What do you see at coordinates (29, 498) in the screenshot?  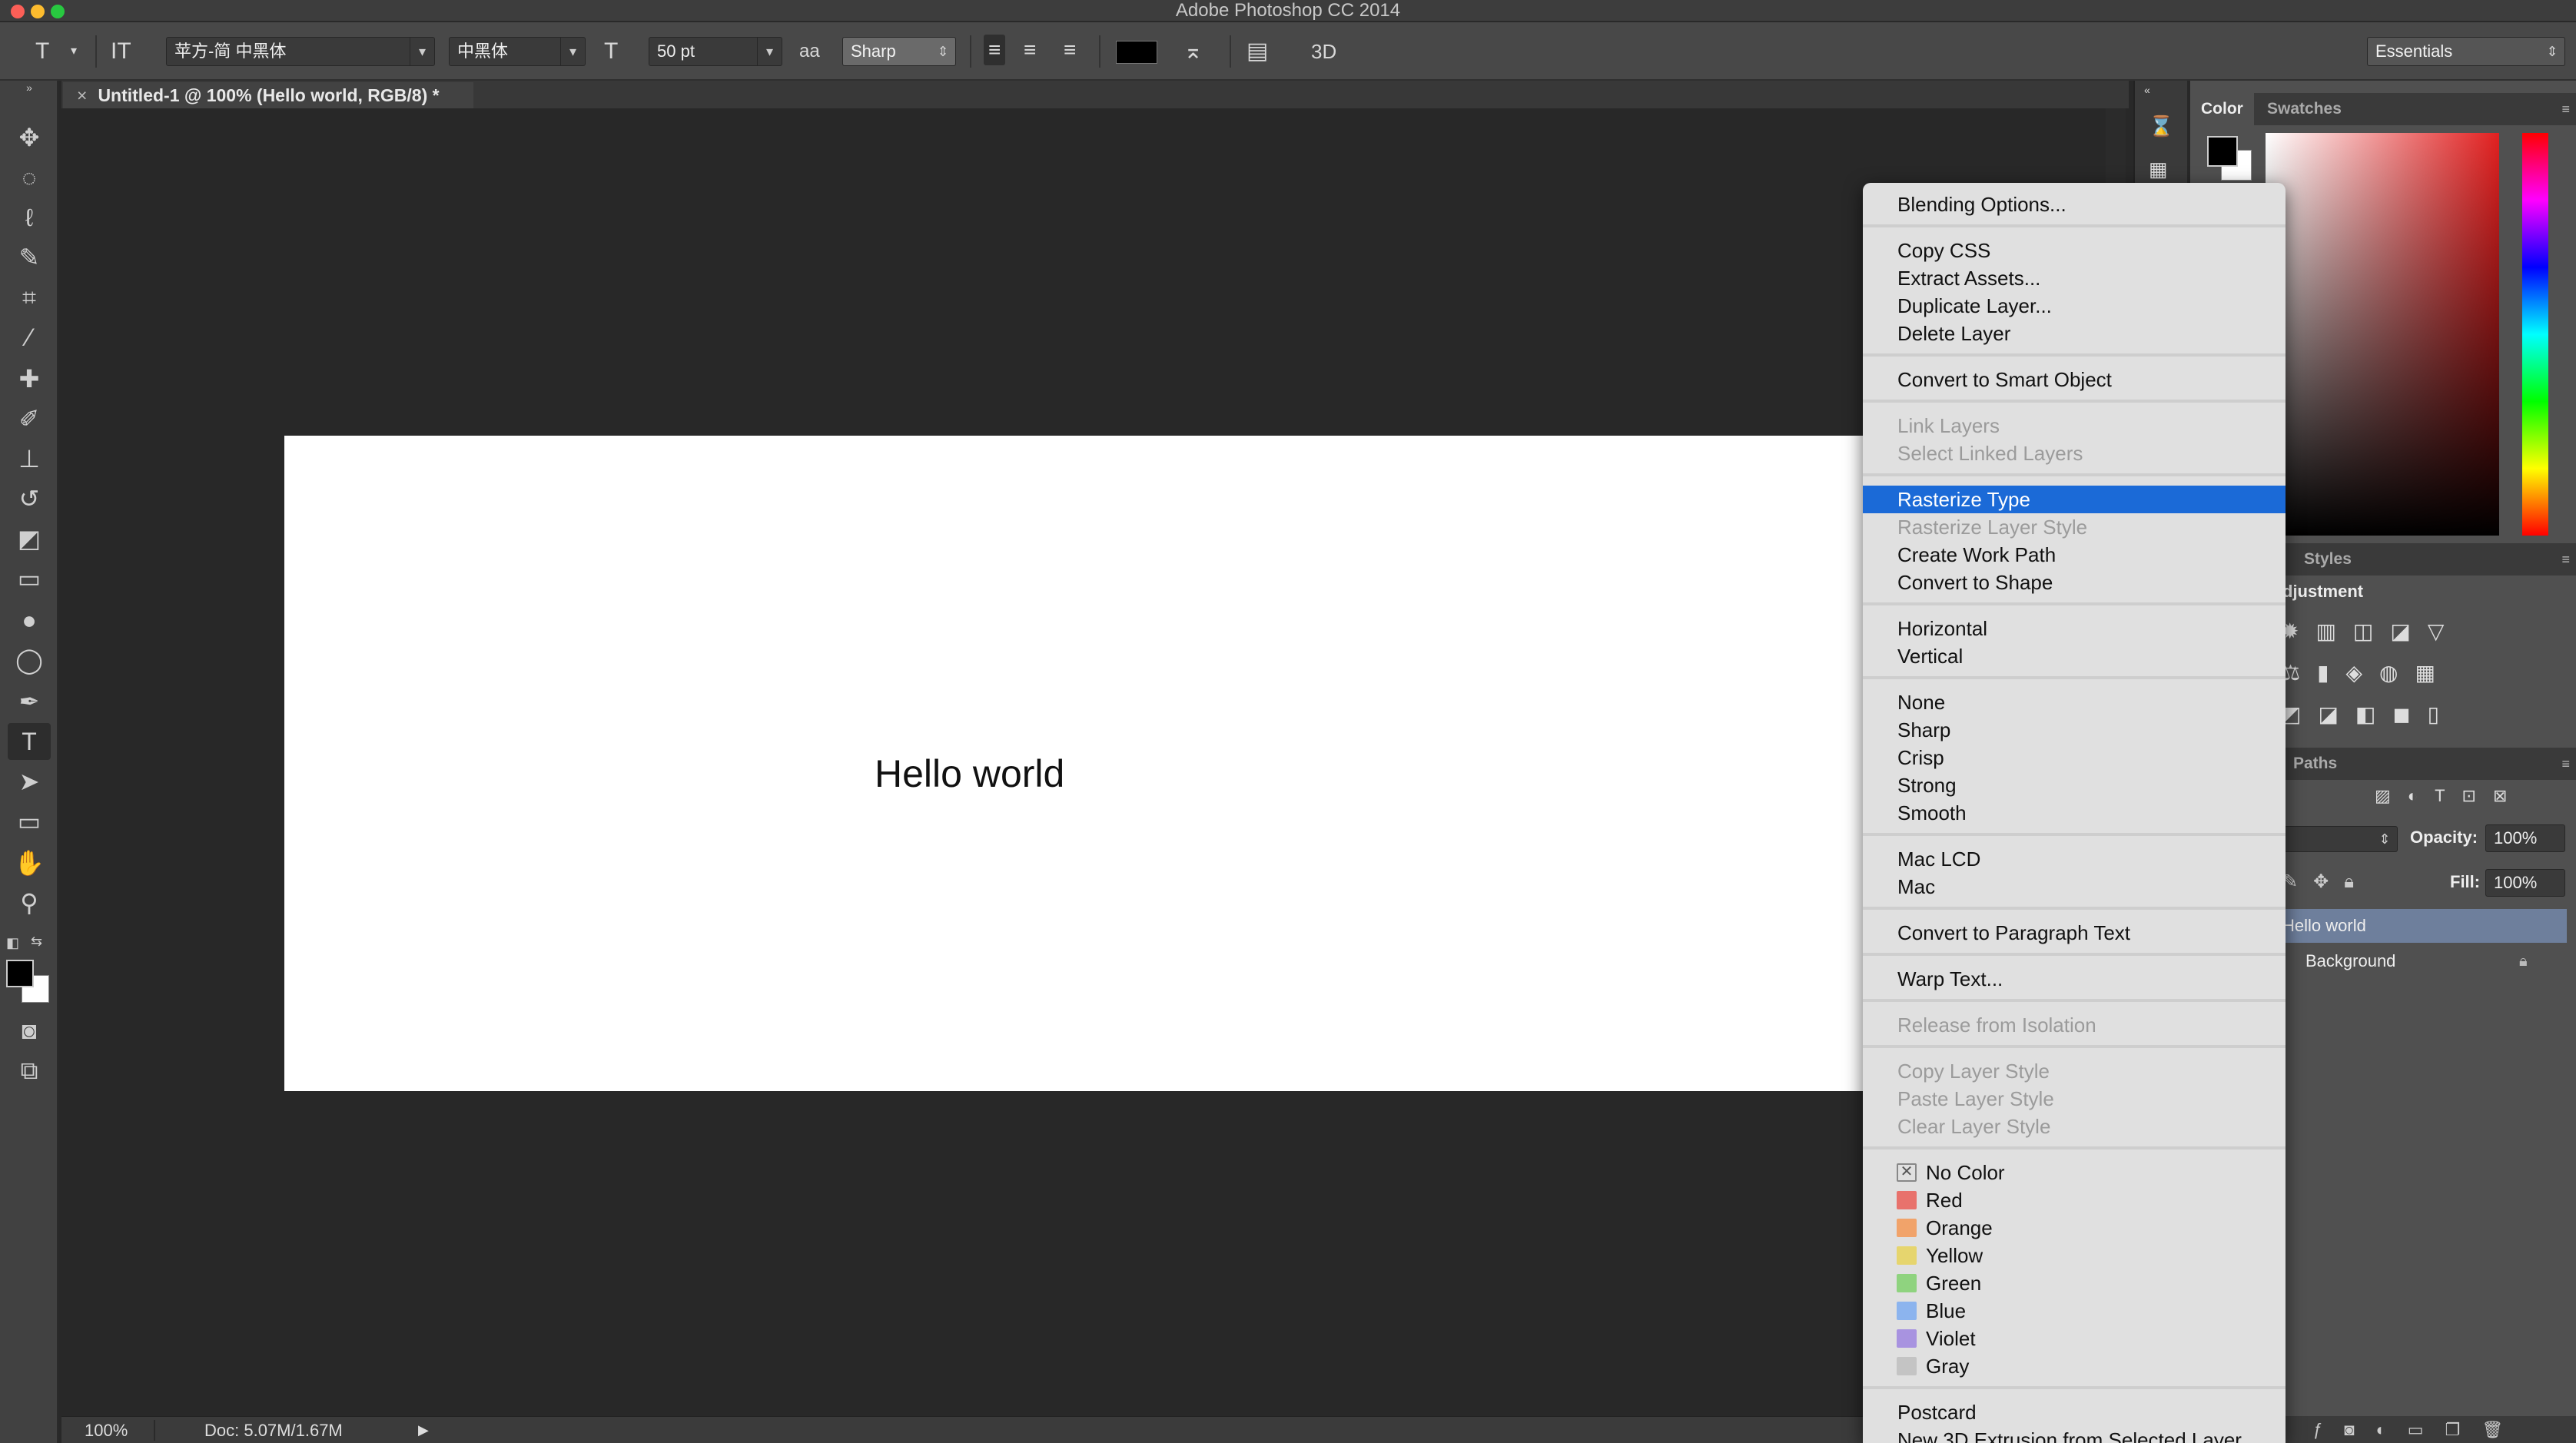 I see `history-brush-tool-icon: ↺` at bounding box center [29, 498].